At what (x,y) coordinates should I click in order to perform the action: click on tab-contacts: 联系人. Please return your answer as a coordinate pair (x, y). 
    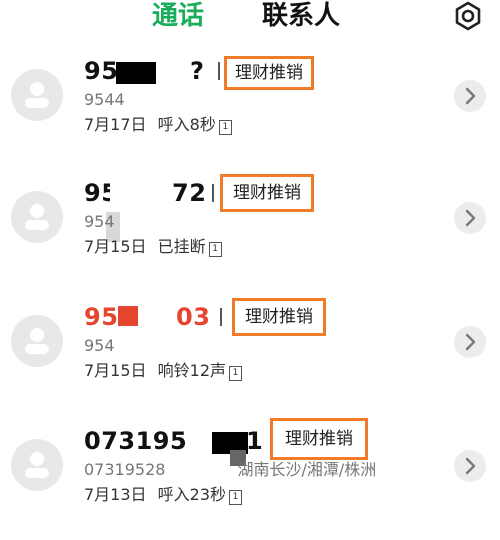
    Looking at the image, I should click on (301, 16).